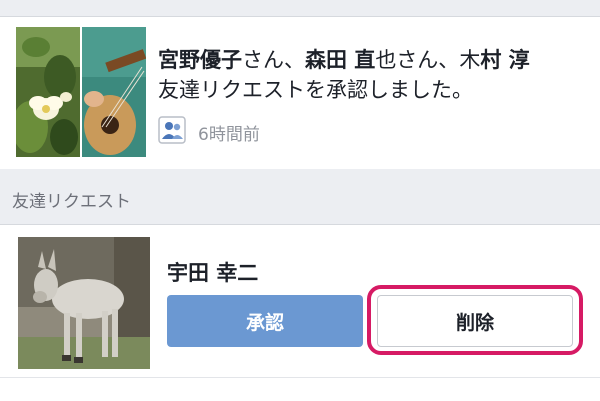  I want to click on divider, so click(300, 377).